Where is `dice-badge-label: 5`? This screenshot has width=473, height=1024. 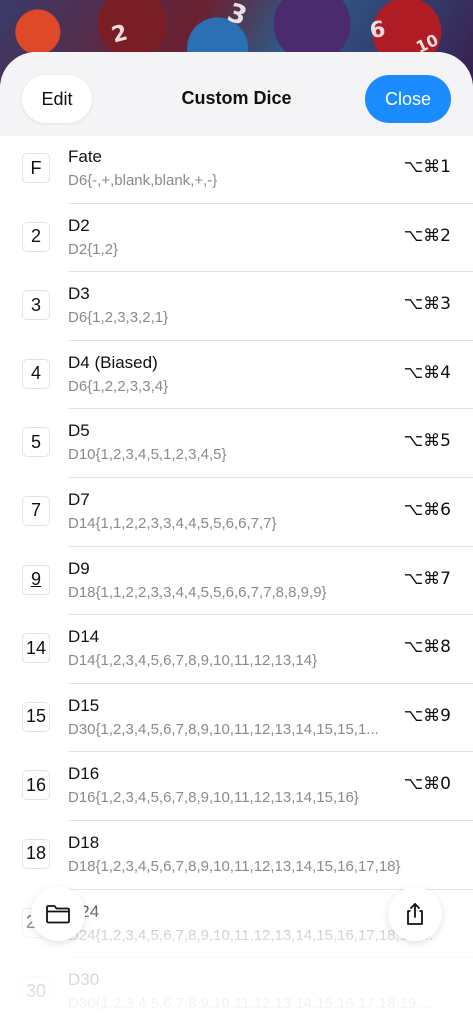
dice-badge-label: 5 is located at coordinates (35, 441).